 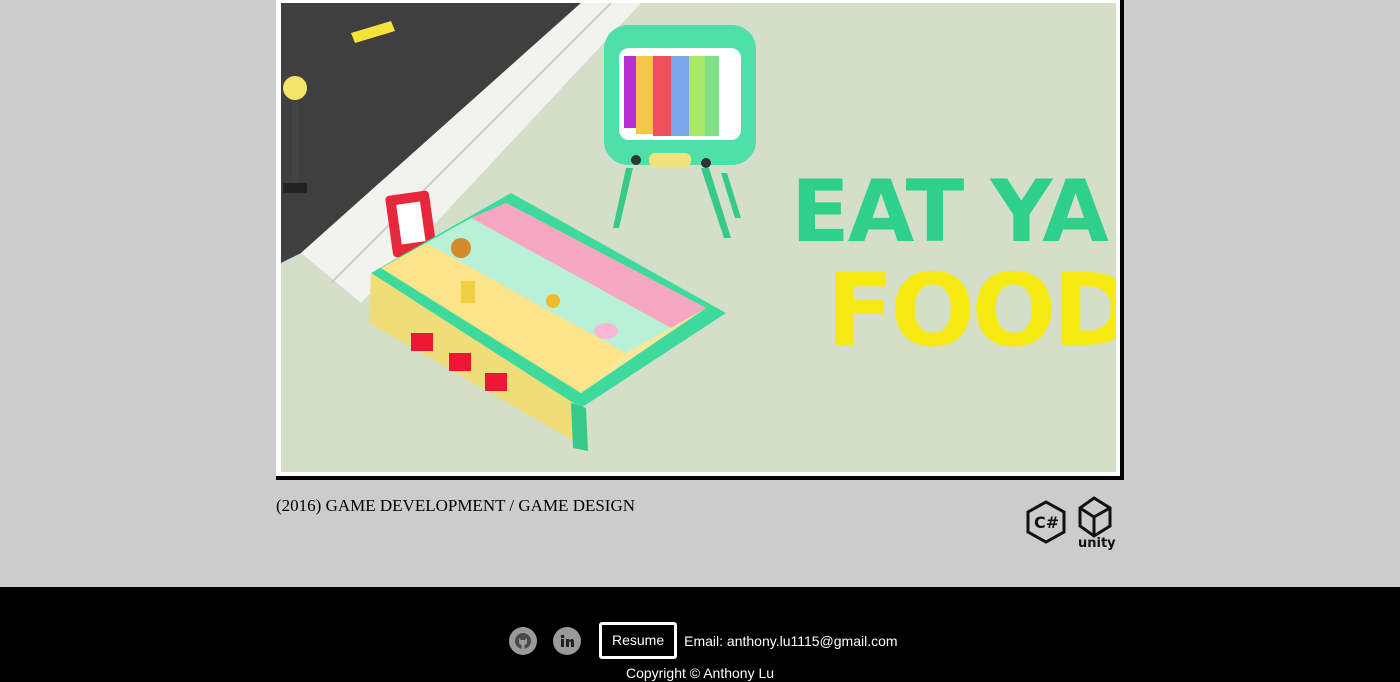 I want to click on csharp-icon: C#, so click(x=1046, y=522).